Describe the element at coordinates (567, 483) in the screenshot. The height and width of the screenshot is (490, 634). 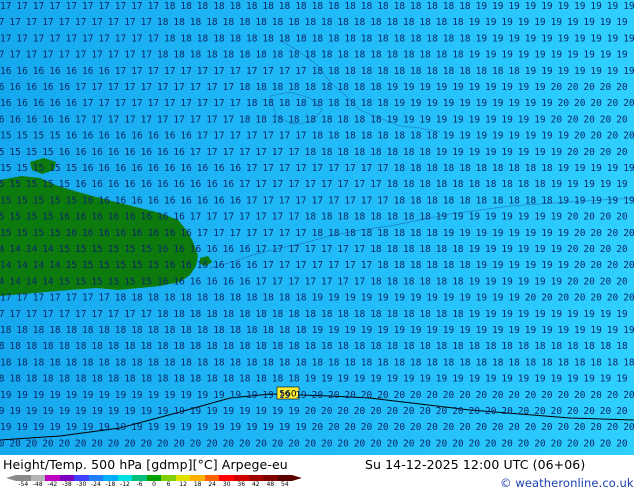
I see `credit-link: © weatheronline.co.uk` at that location.